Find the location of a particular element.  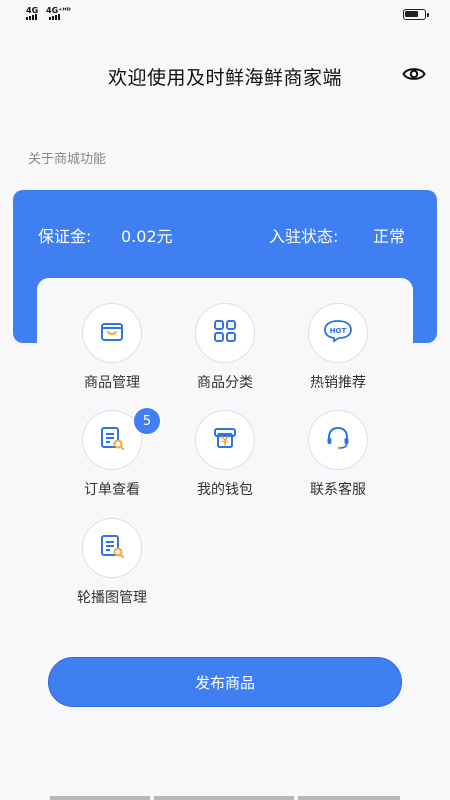

document-search-icon is located at coordinates (112, 548).